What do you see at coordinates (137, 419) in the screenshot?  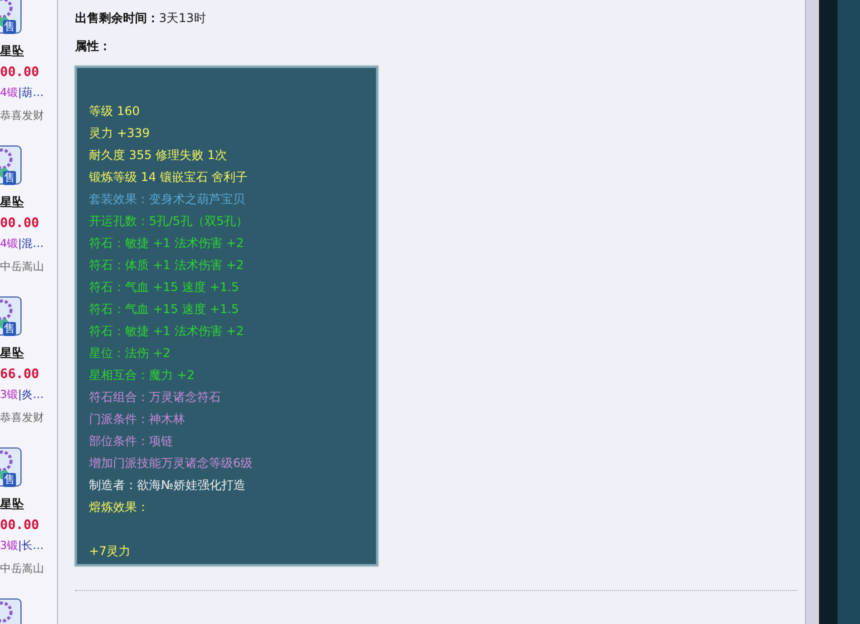 I see `attribute-line: 门派条件：神木林` at bounding box center [137, 419].